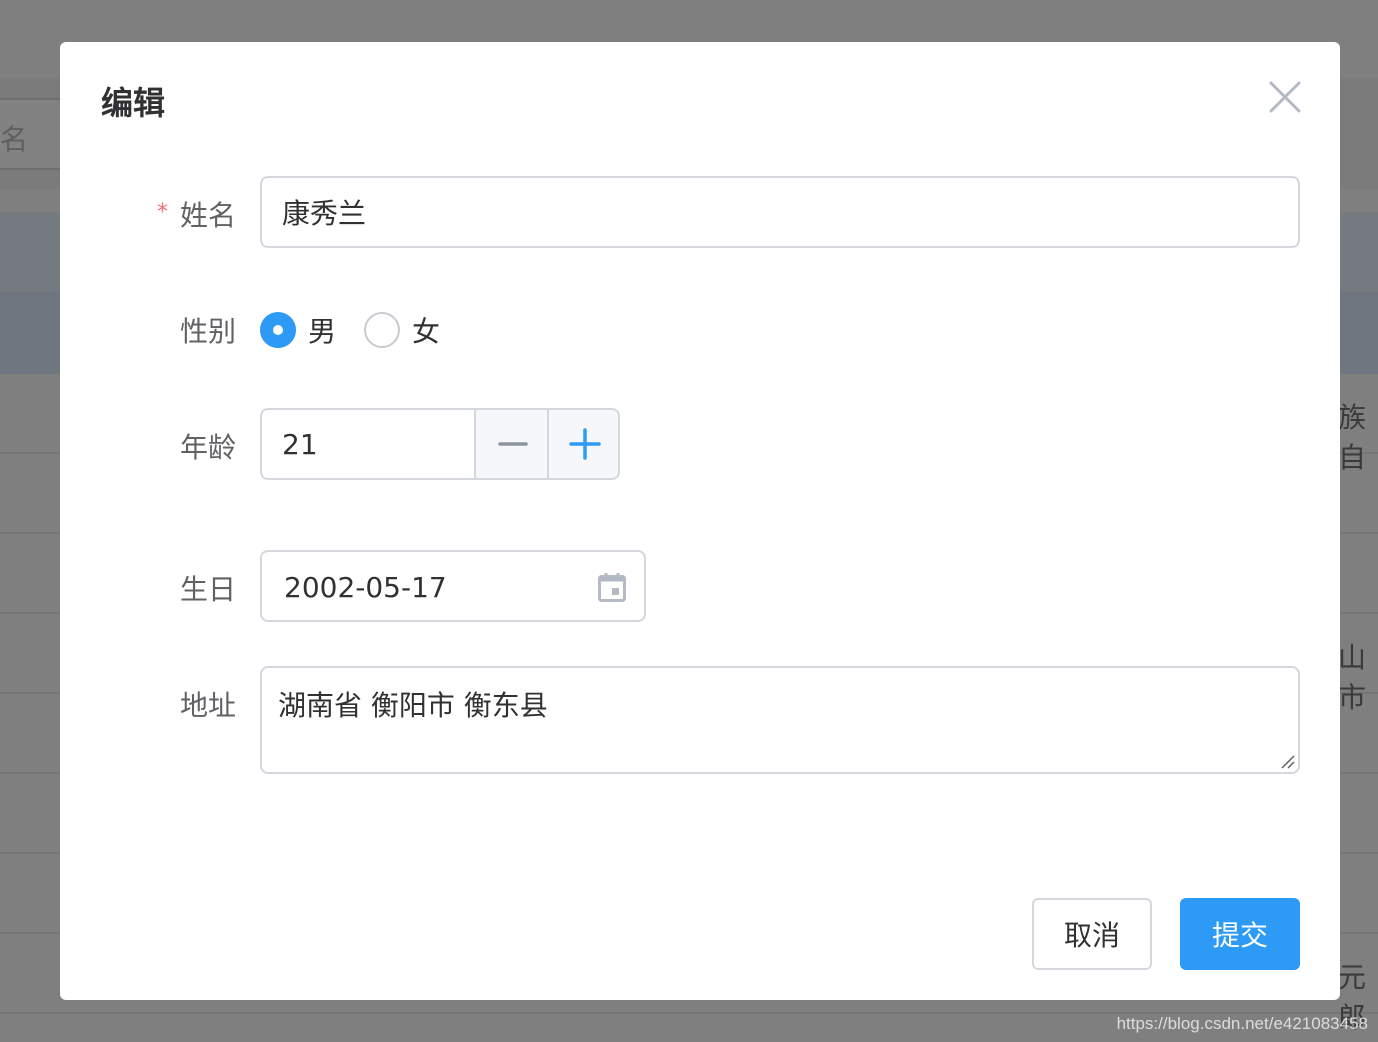 The height and width of the screenshot is (1042, 1378). Describe the element at coordinates (298, 330) in the screenshot. I see `gender-radio-male: 男` at that location.